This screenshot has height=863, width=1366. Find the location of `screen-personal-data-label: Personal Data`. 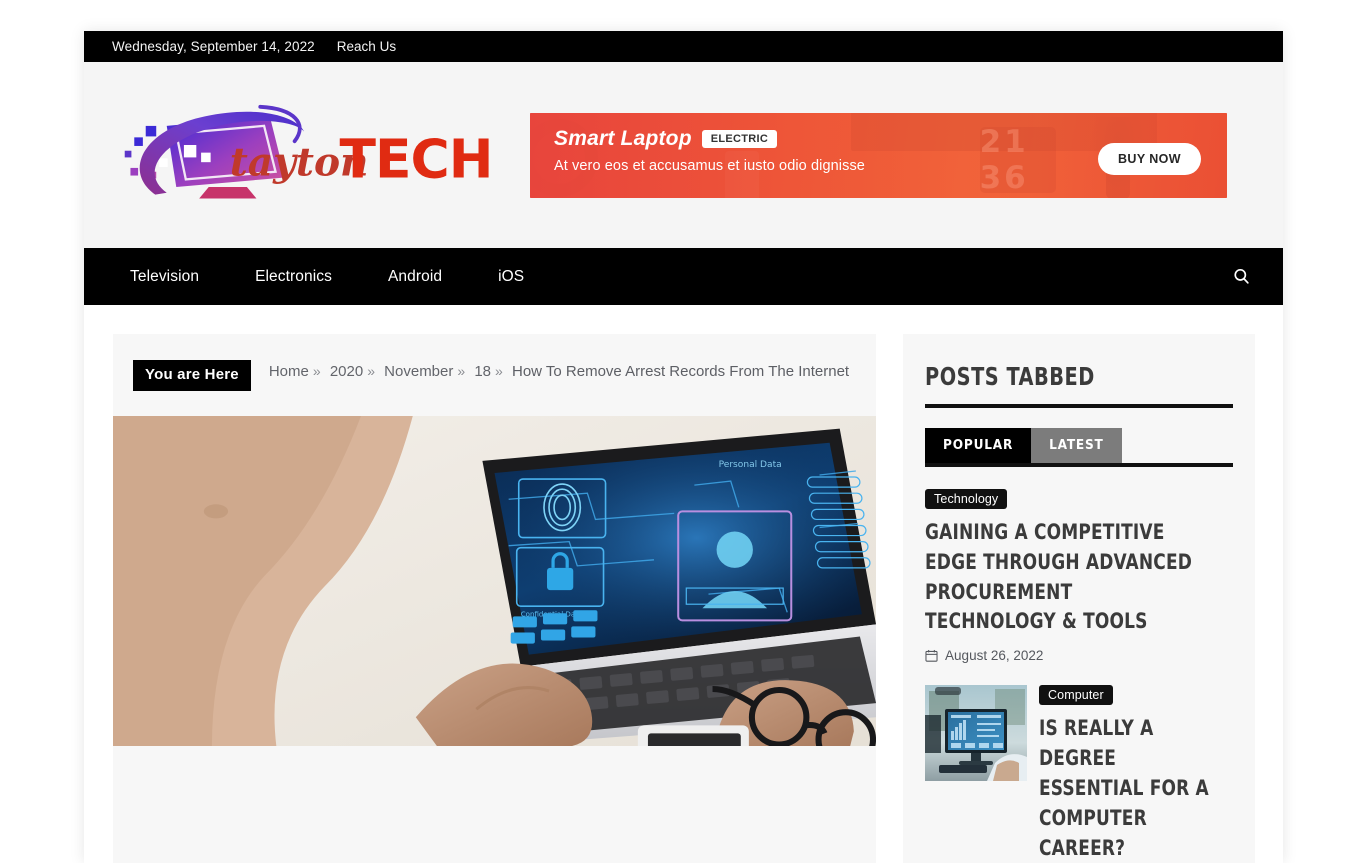

screen-personal-data-label: Personal Data is located at coordinates (750, 465).